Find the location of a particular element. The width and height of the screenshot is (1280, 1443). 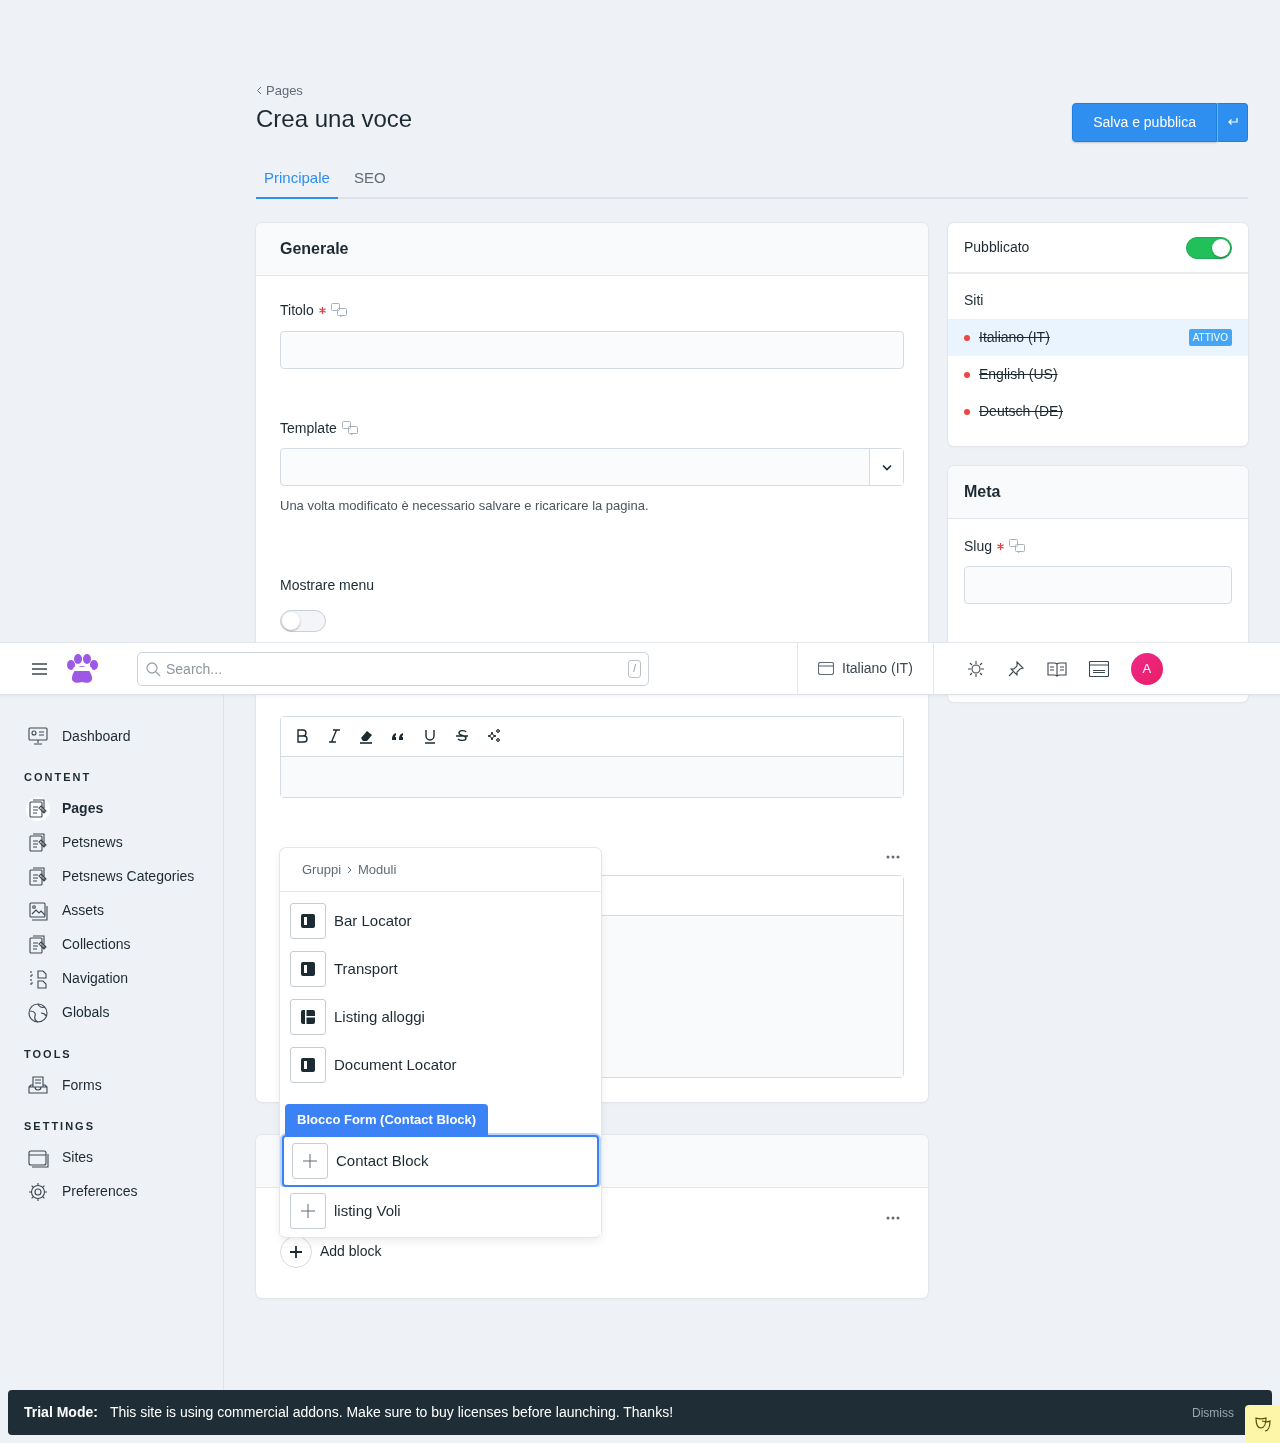

block-option: Bar Locator is located at coordinates (440, 921).